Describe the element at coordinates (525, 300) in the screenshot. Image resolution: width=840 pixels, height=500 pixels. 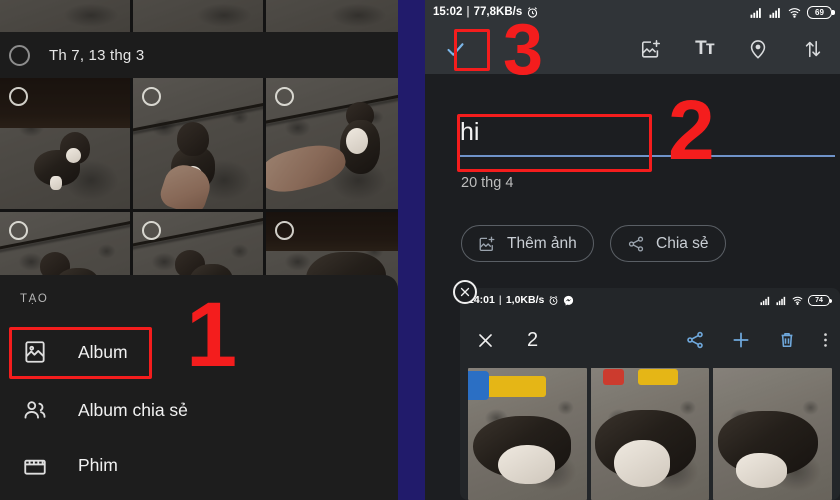
I see `nested-status-network-speed: 1,0KB/s` at that location.